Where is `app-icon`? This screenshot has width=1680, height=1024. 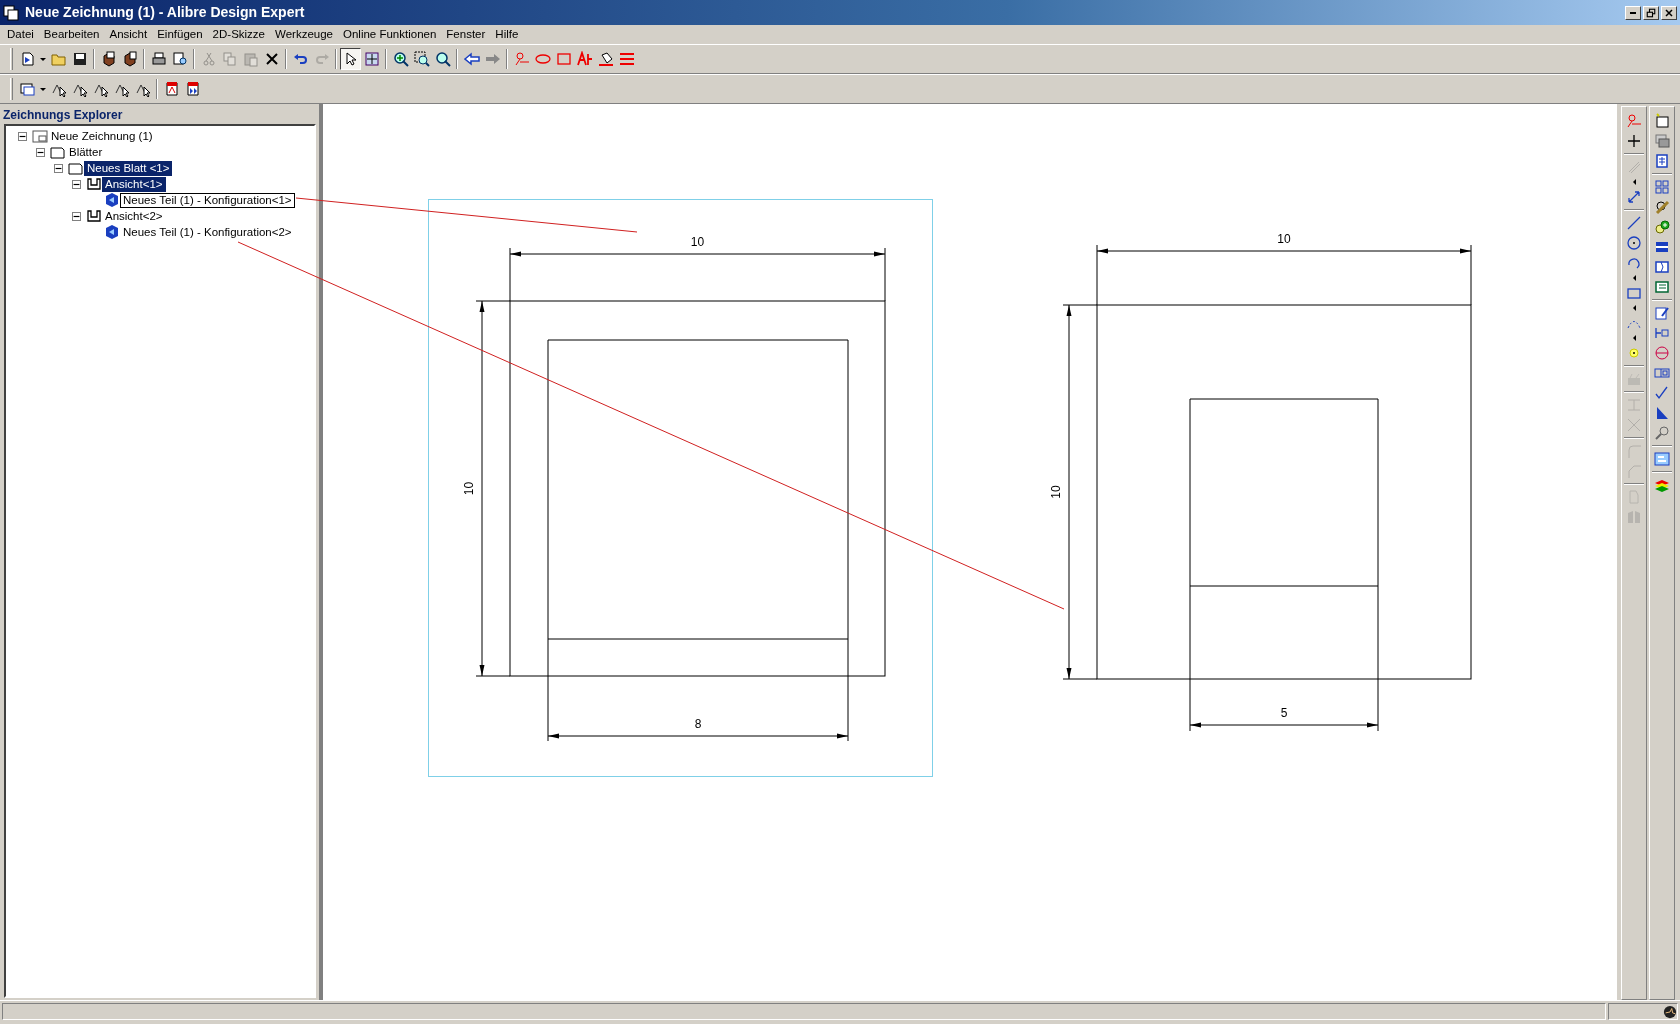 app-icon is located at coordinates (11, 12).